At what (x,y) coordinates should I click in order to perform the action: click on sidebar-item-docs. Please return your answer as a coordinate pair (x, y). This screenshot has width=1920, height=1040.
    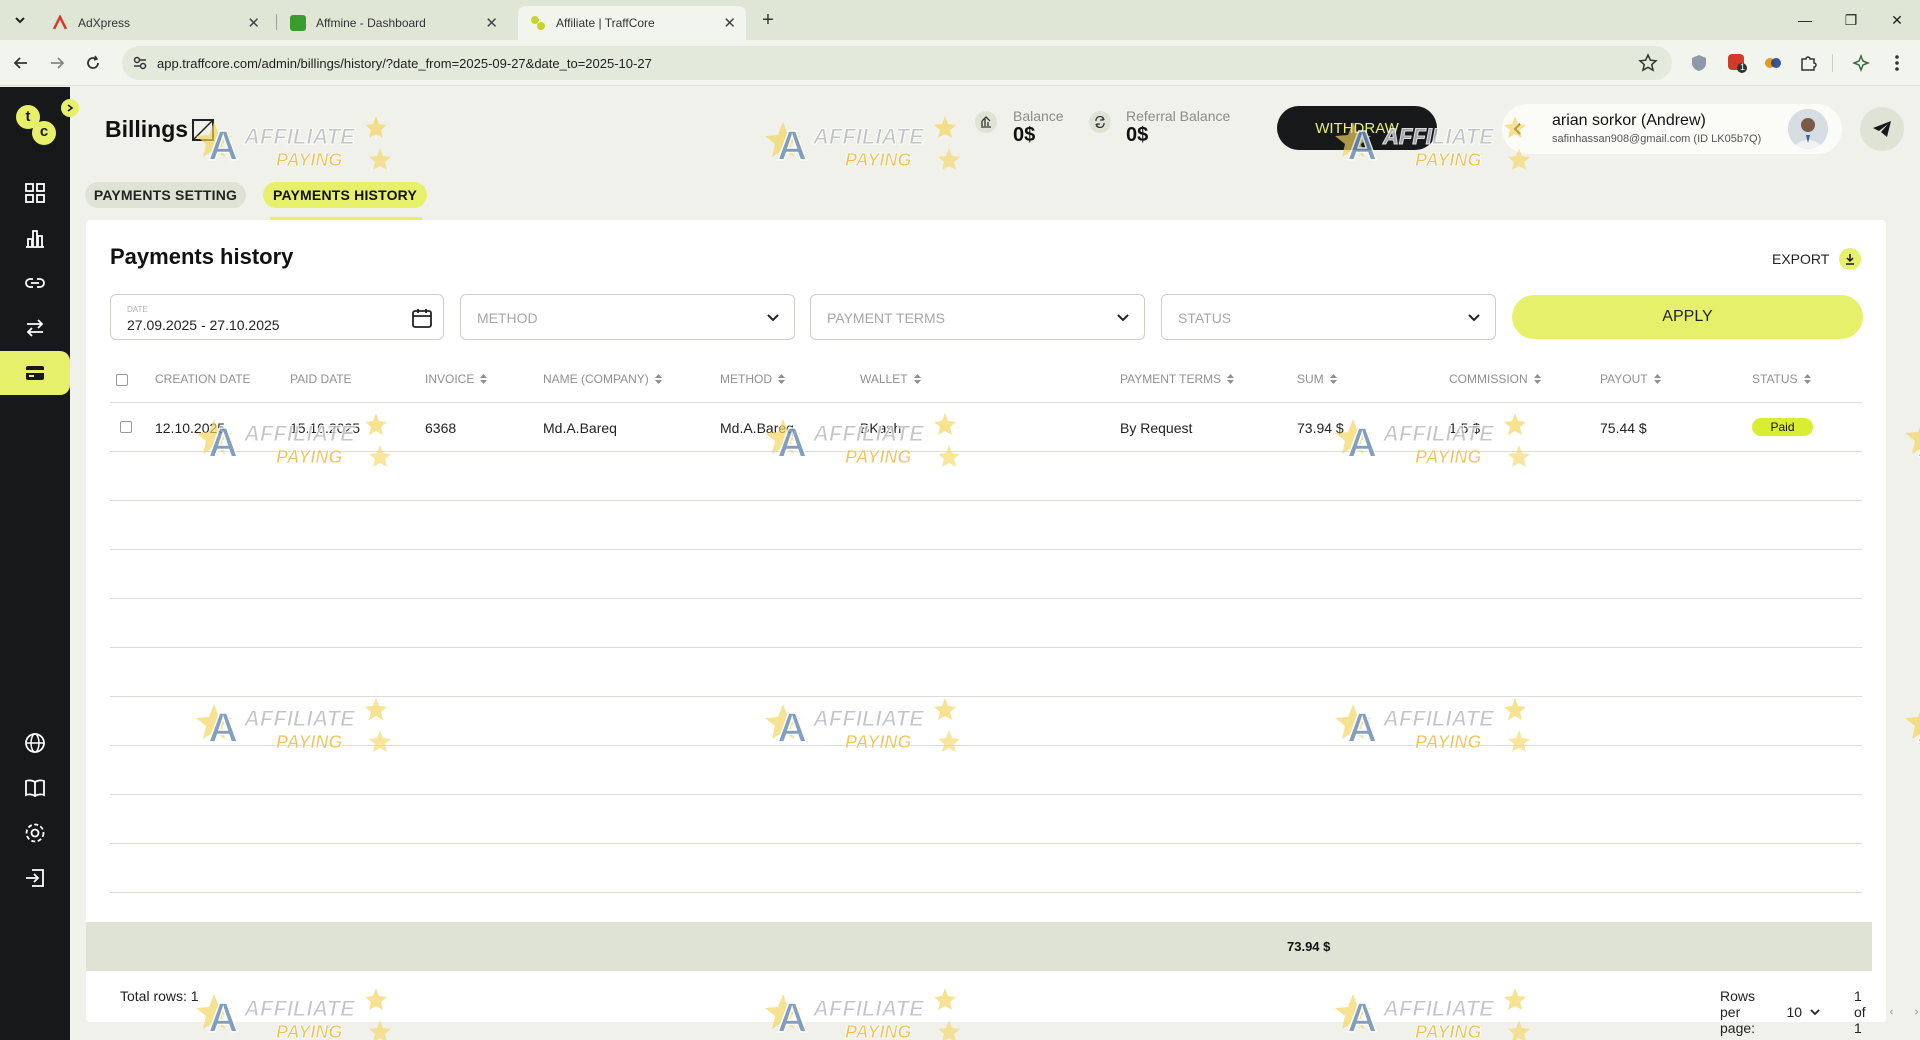
    Looking at the image, I should click on (35, 788).